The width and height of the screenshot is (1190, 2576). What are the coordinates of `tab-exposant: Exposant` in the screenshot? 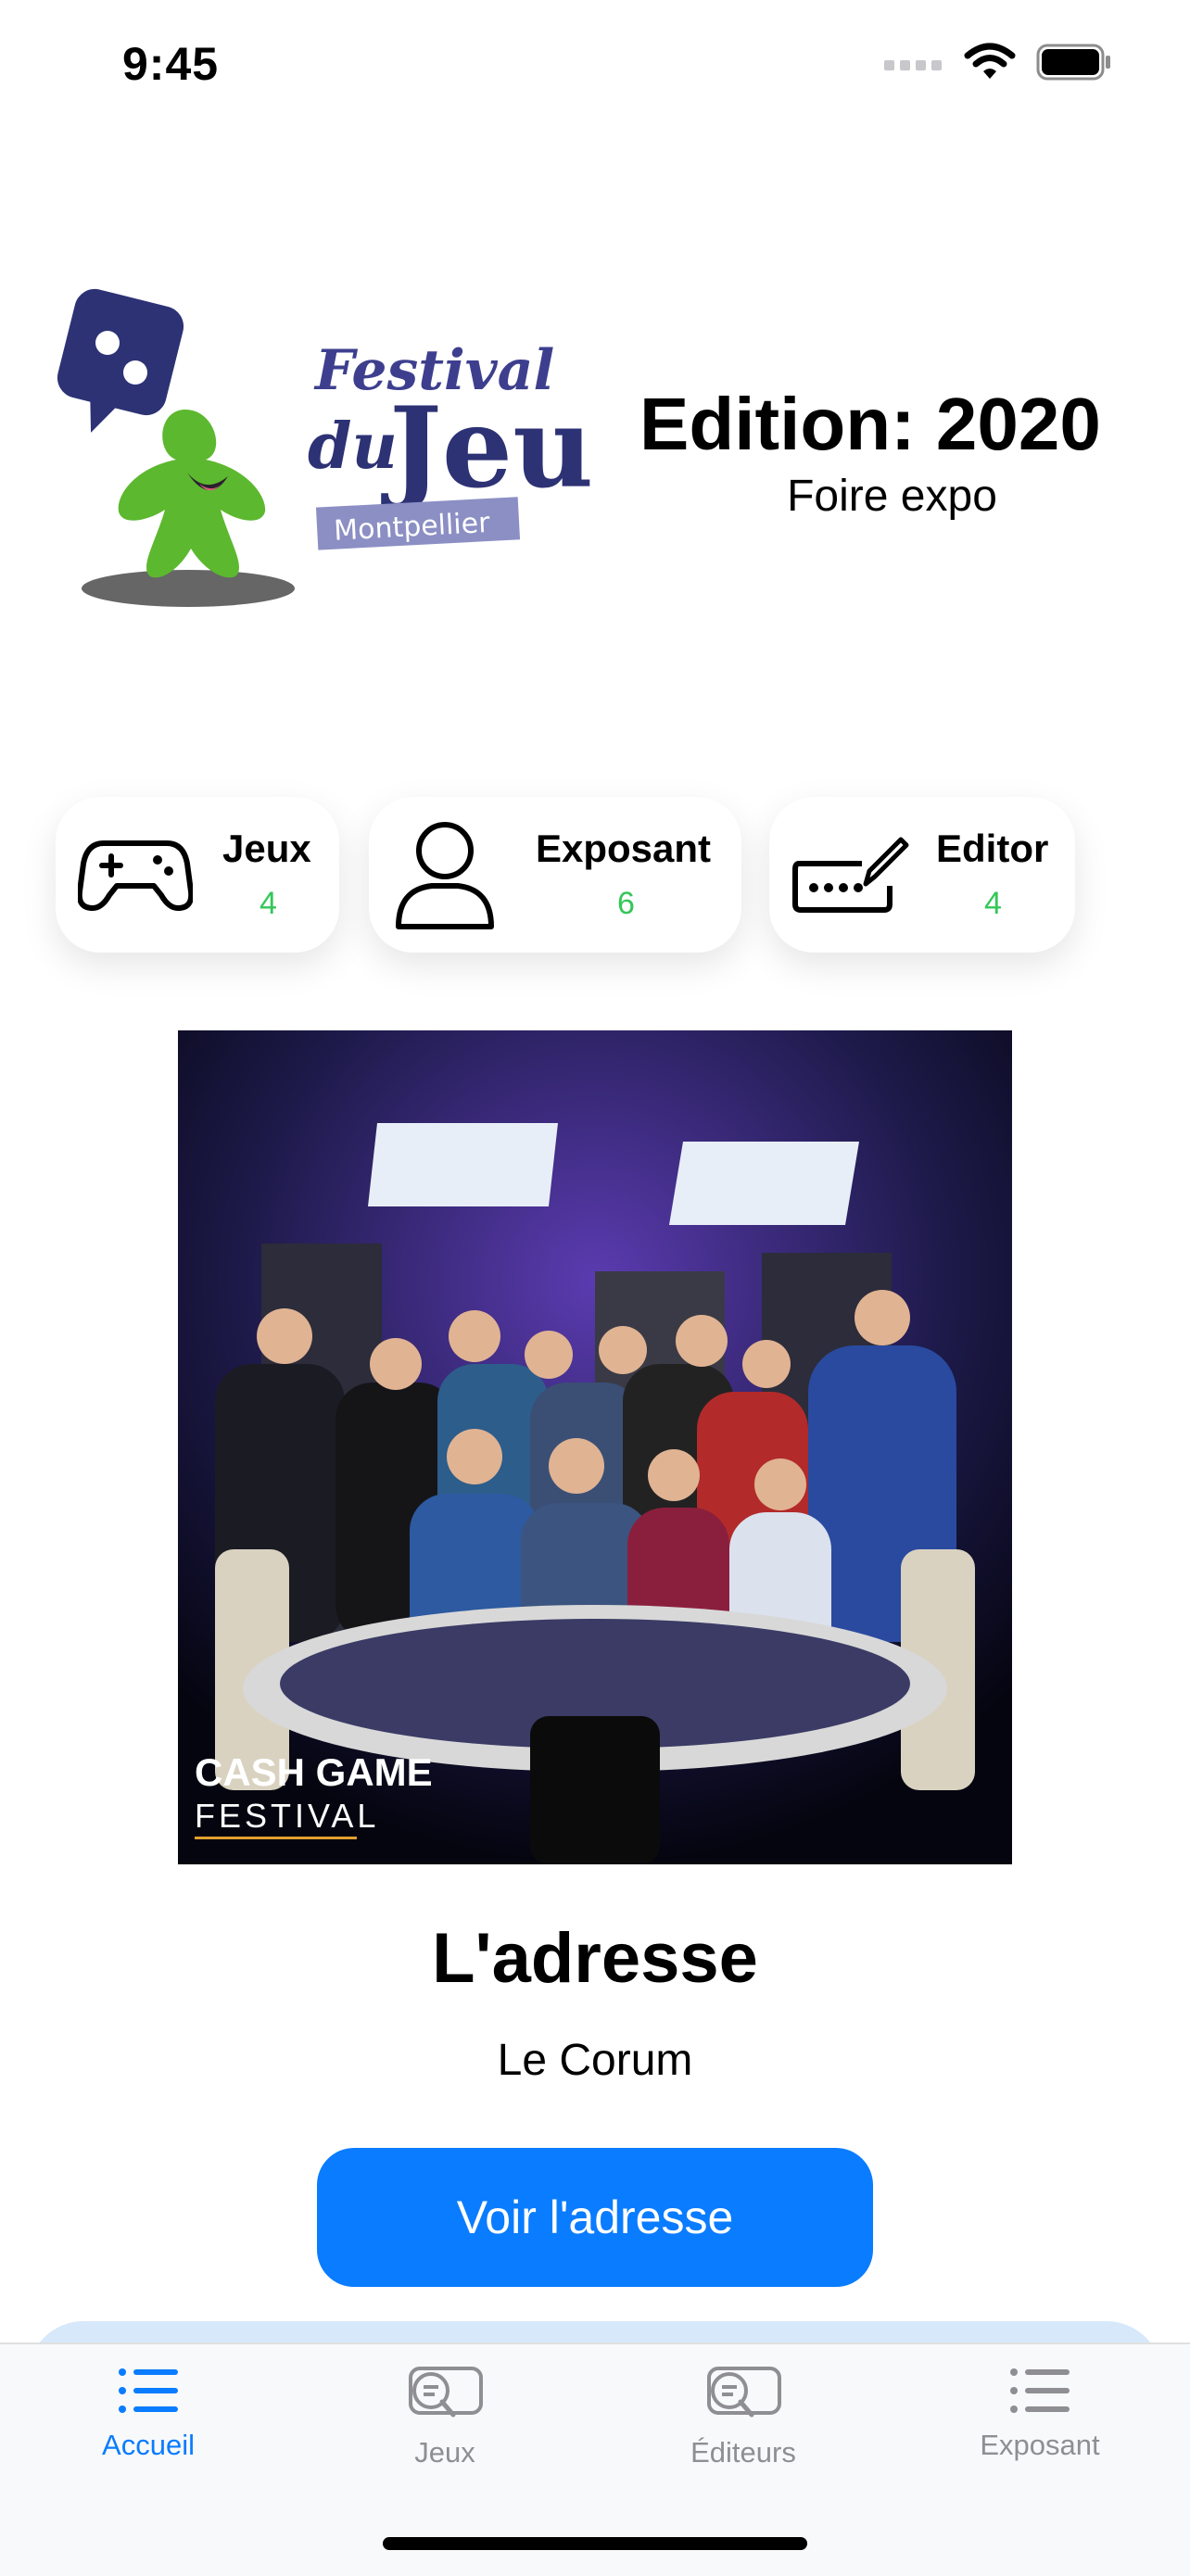 It's located at (1040, 2413).